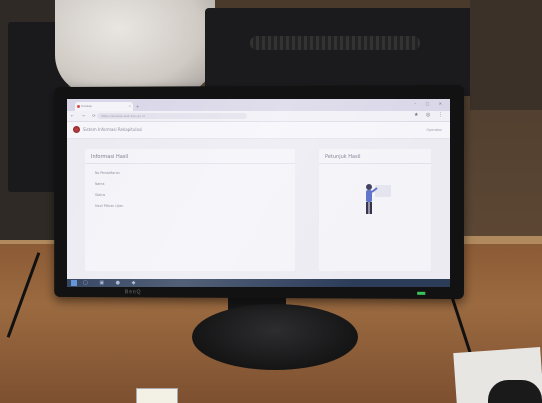 The height and width of the screenshot is (403, 542). Describe the element at coordinates (111, 283) in the screenshot. I see `taskbar-app-icons: ▢ ▣ ● ◆` at that location.